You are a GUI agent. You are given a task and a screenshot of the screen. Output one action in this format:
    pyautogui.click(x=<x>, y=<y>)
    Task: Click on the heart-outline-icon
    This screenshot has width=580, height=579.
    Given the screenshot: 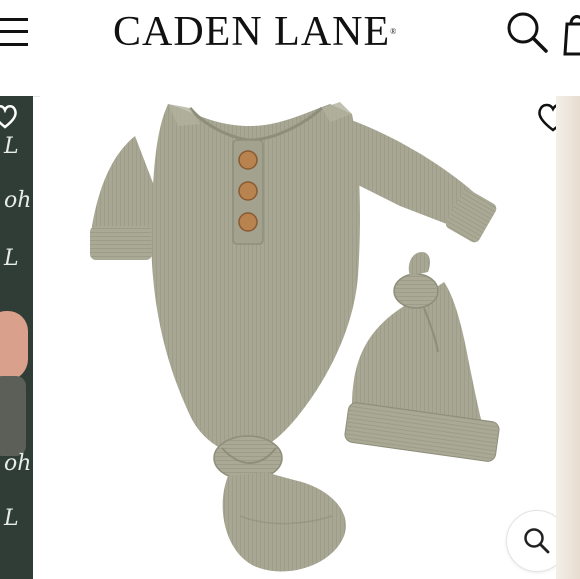 What is the action you would take?
    pyautogui.click(x=9, y=117)
    